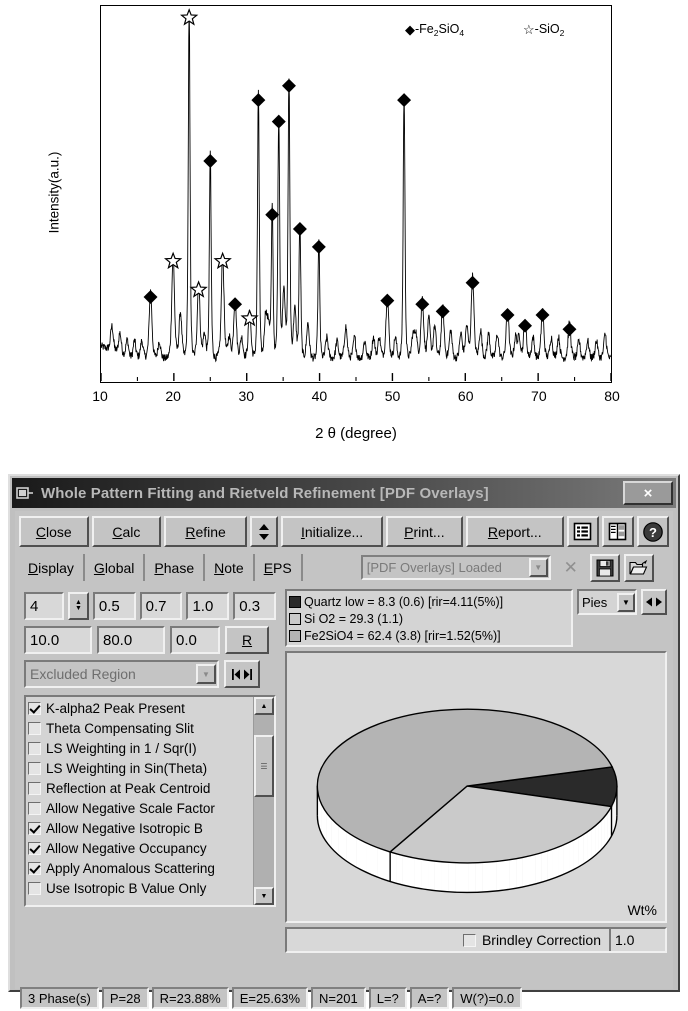  What do you see at coordinates (115, 567) in the screenshot?
I see `tab-global: Global` at bounding box center [115, 567].